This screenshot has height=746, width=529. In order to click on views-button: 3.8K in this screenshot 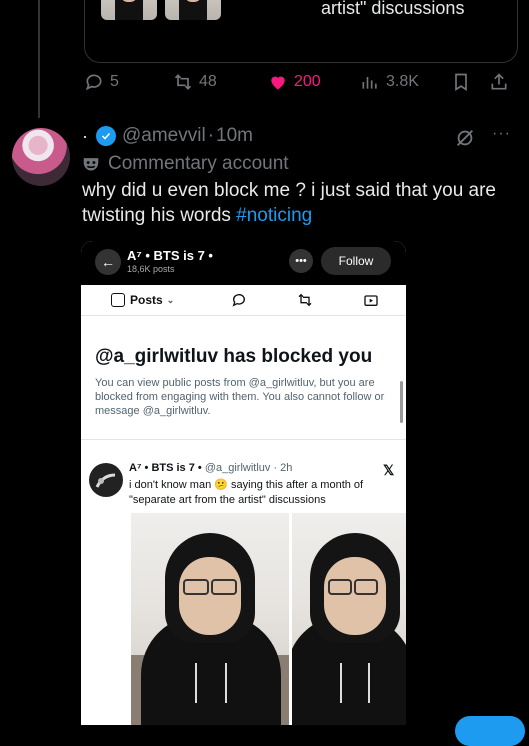, I will do `click(389, 82)`.